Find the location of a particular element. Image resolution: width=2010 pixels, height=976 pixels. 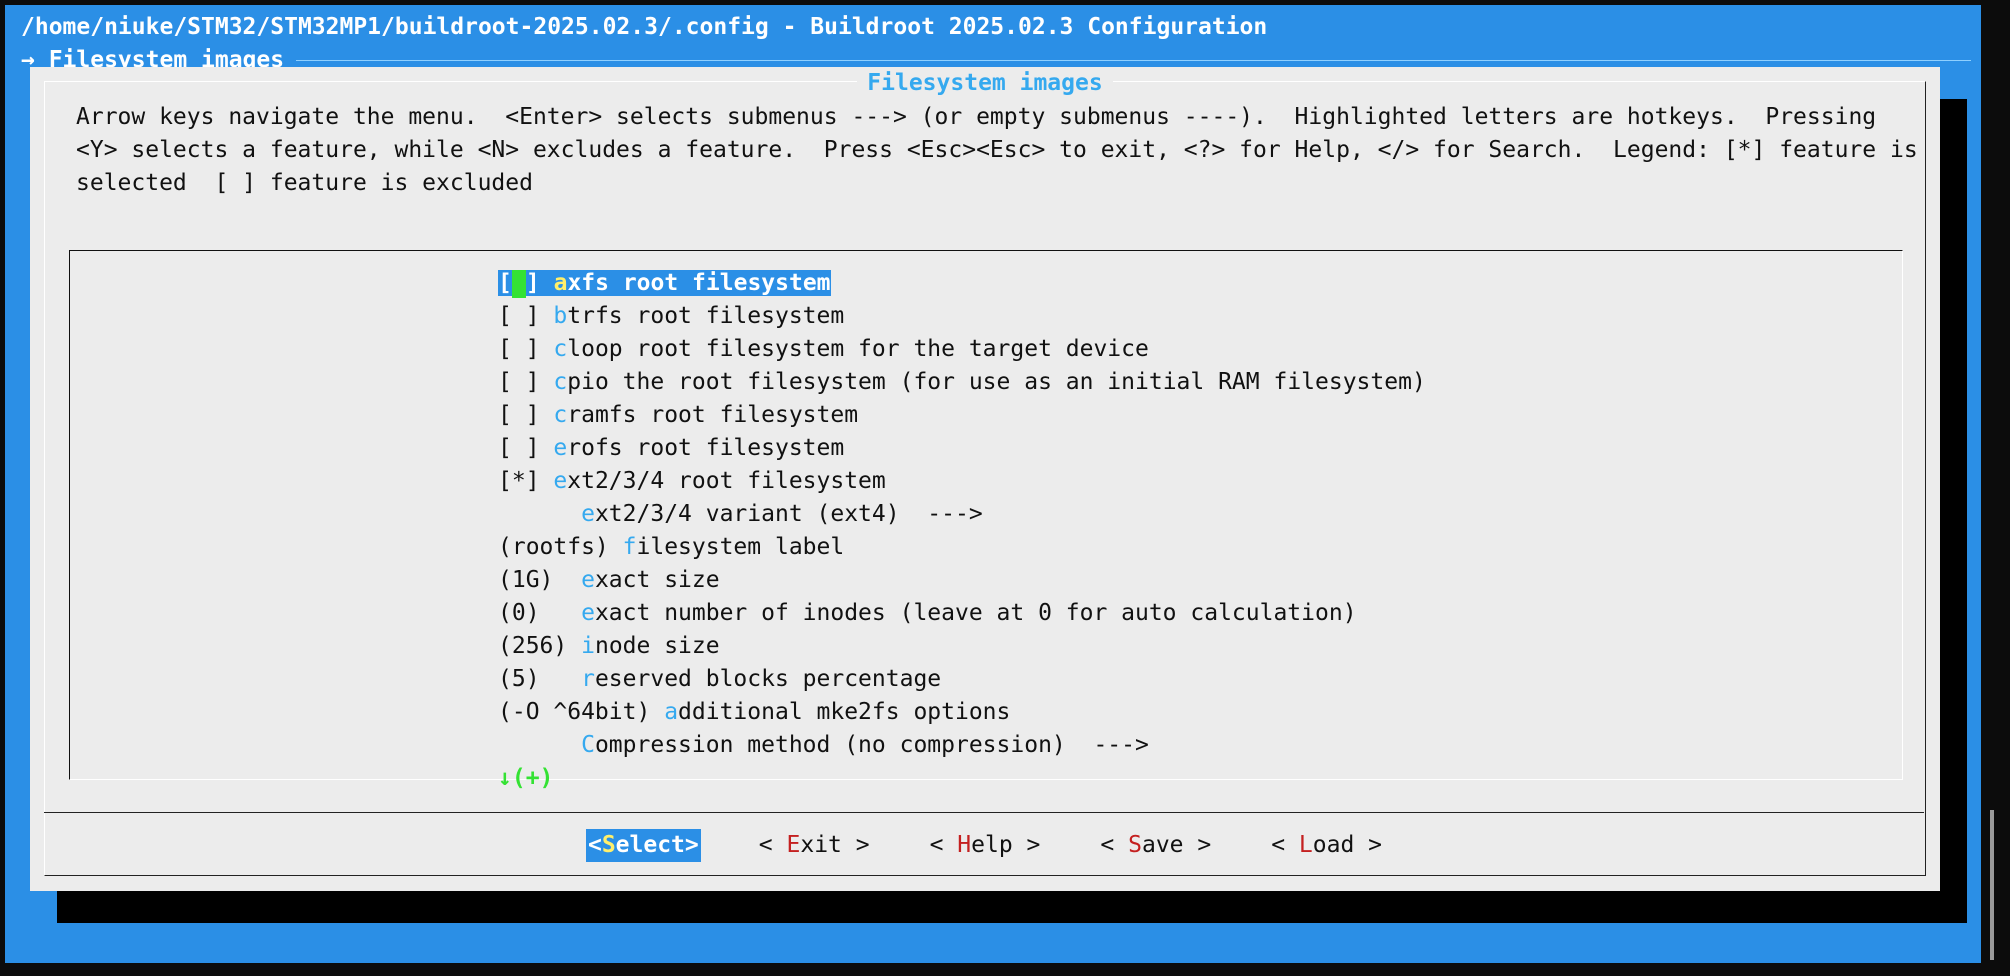

menu-item-label: (-O ^64bit) additional mke2fs options is located at coordinates (754, 712).